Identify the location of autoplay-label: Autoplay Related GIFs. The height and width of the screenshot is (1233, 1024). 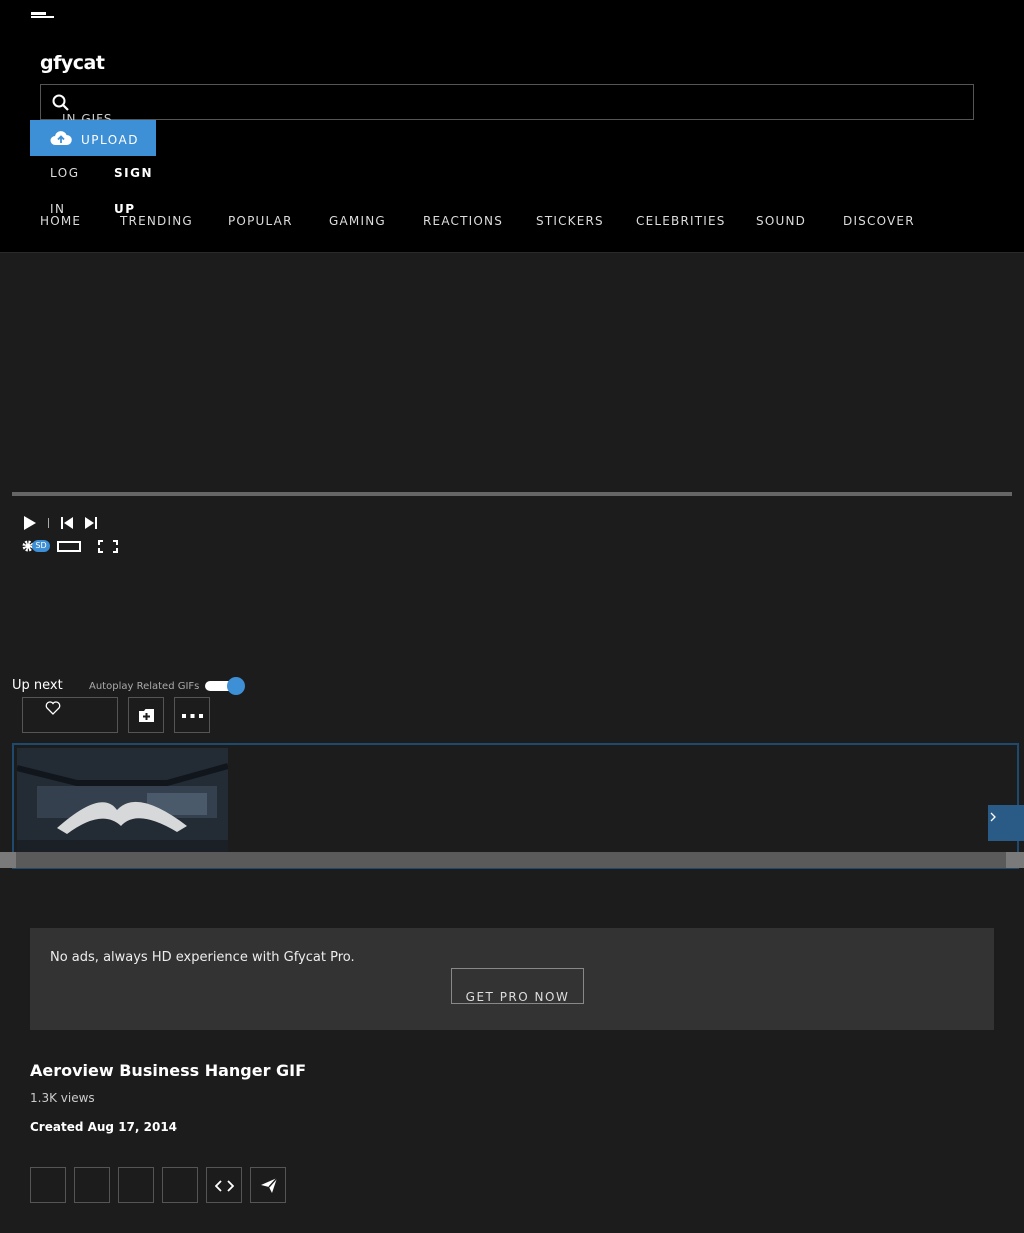
(144, 686).